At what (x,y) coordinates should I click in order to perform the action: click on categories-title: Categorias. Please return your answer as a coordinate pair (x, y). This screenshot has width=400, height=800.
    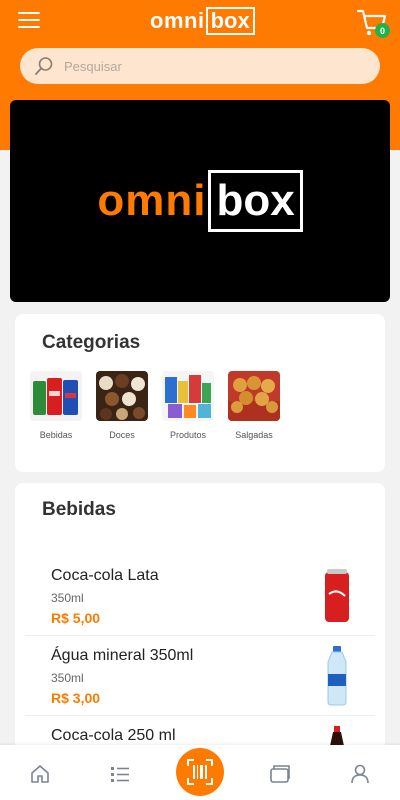
    Looking at the image, I should click on (91, 342).